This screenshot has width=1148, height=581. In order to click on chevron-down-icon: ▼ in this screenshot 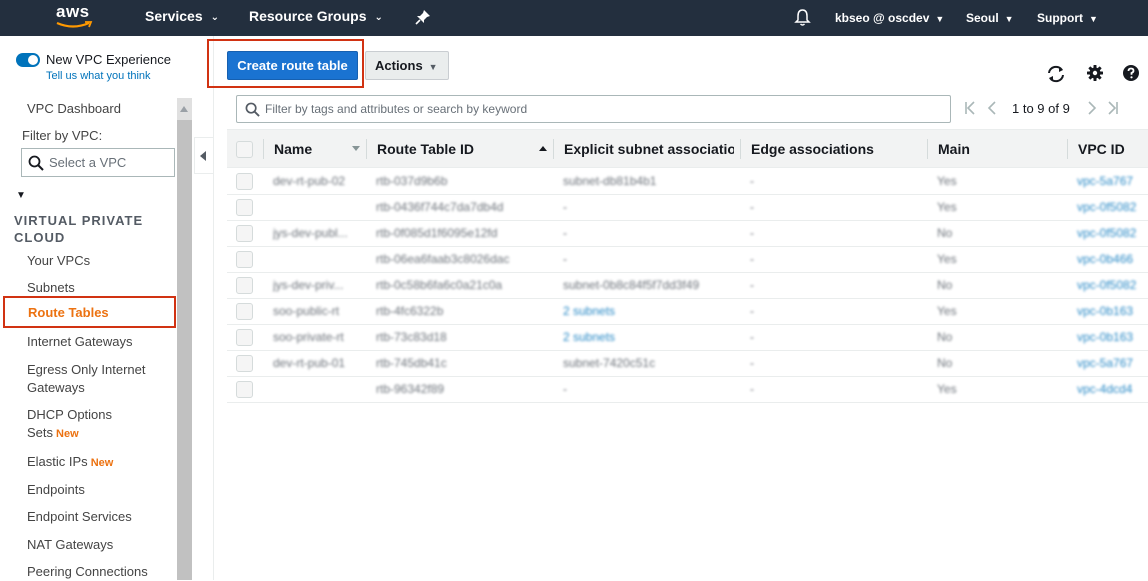, I will do `click(1093, 19)`.